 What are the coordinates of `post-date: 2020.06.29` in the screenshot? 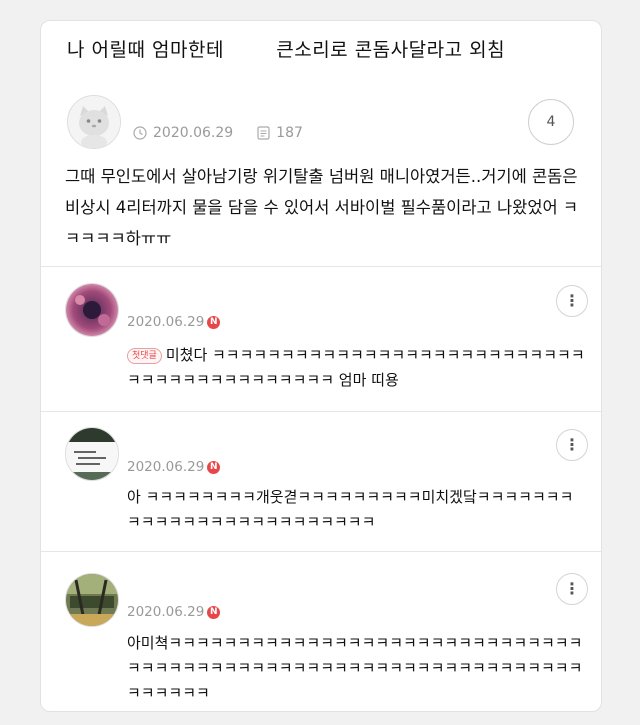 It's located at (193, 133).